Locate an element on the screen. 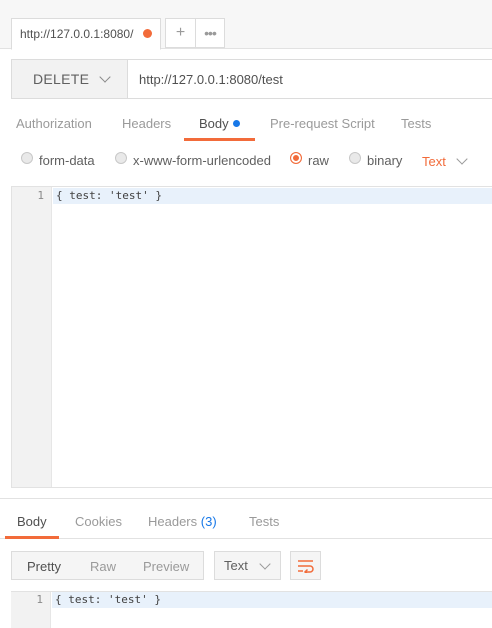 The width and height of the screenshot is (492, 628). editor-gutter: 1 is located at coordinates (32, 337).